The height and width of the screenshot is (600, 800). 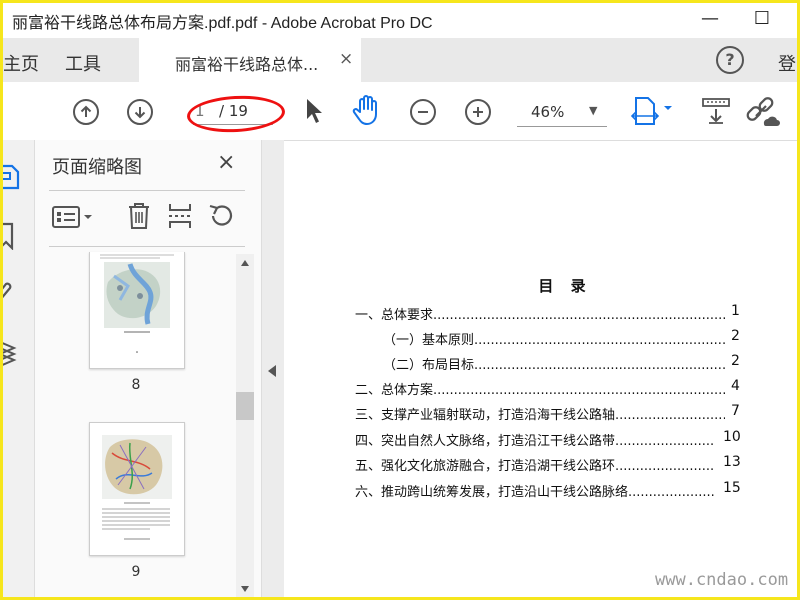 I want to click on zoom-select: 46% ▼, so click(x=562, y=112).